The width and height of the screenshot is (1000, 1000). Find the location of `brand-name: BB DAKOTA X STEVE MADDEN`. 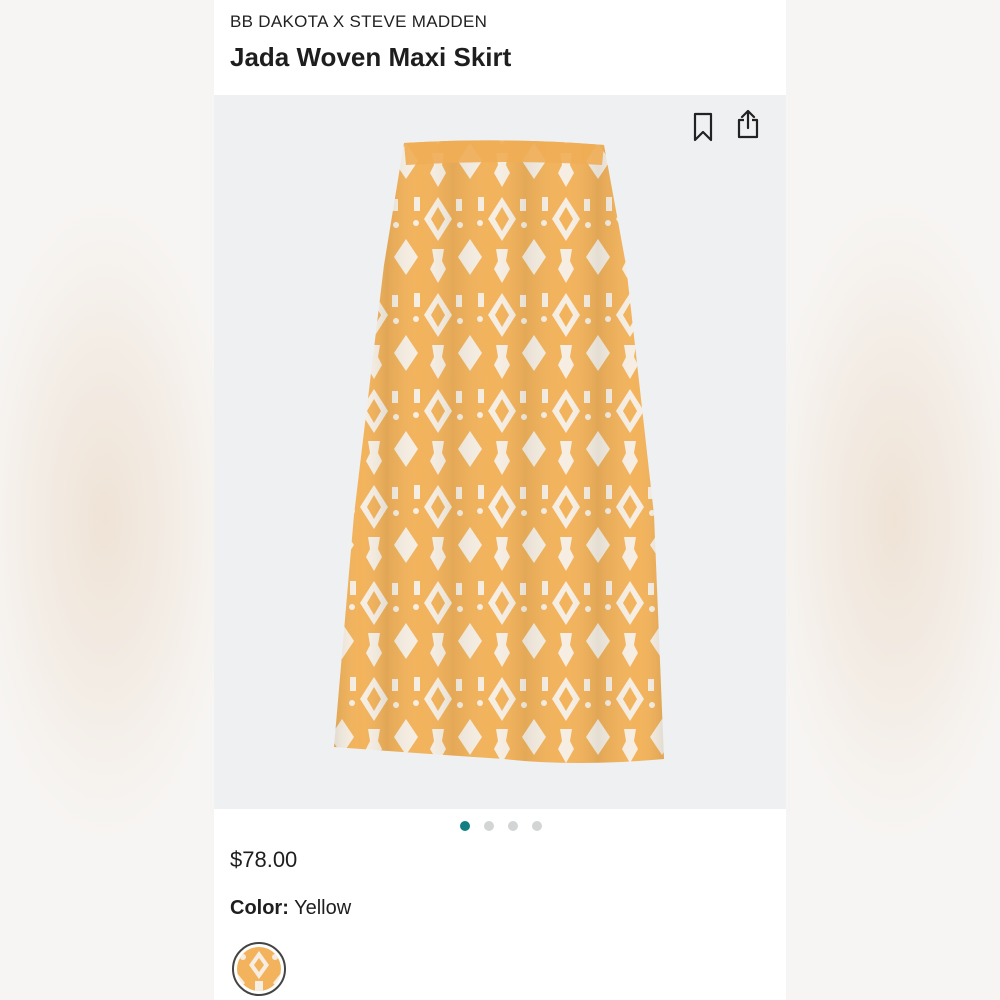

brand-name: BB DAKOTA X STEVE MADDEN is located at coordinates (358, 22).